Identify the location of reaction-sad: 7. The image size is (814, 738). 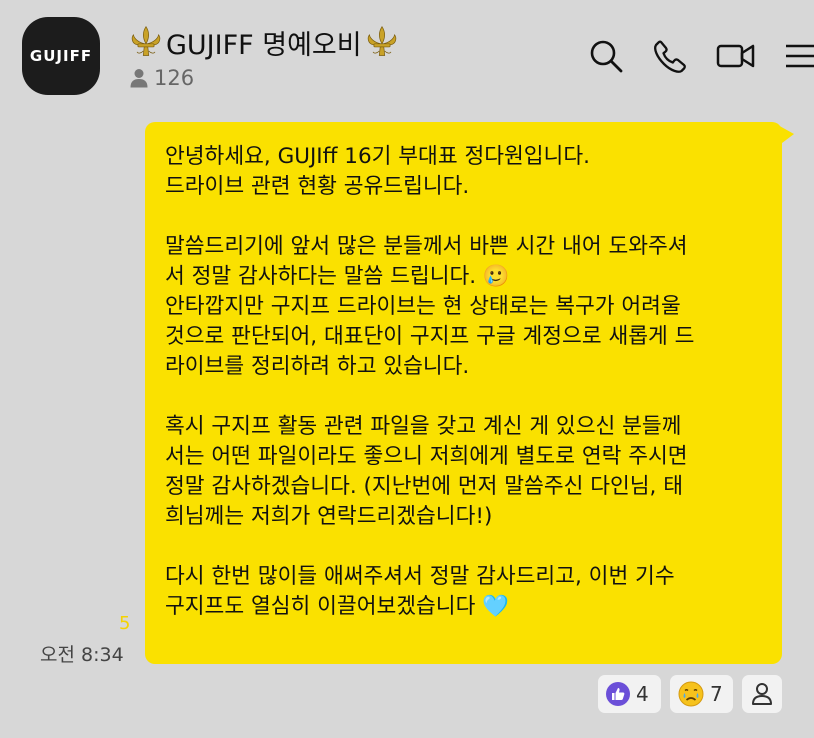
(701, 694).